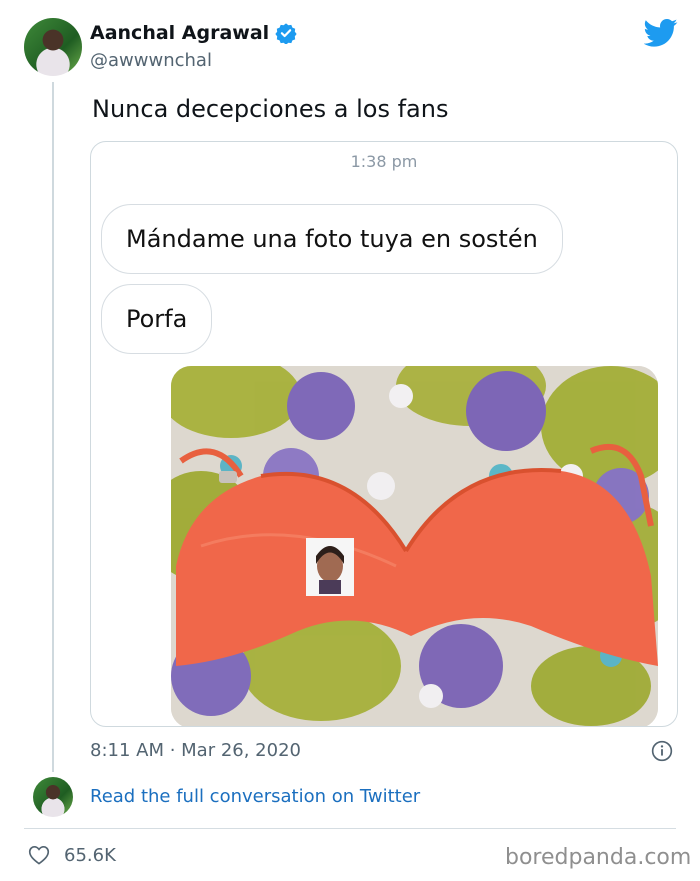  I want to click on thread-line, so click(53, 427).